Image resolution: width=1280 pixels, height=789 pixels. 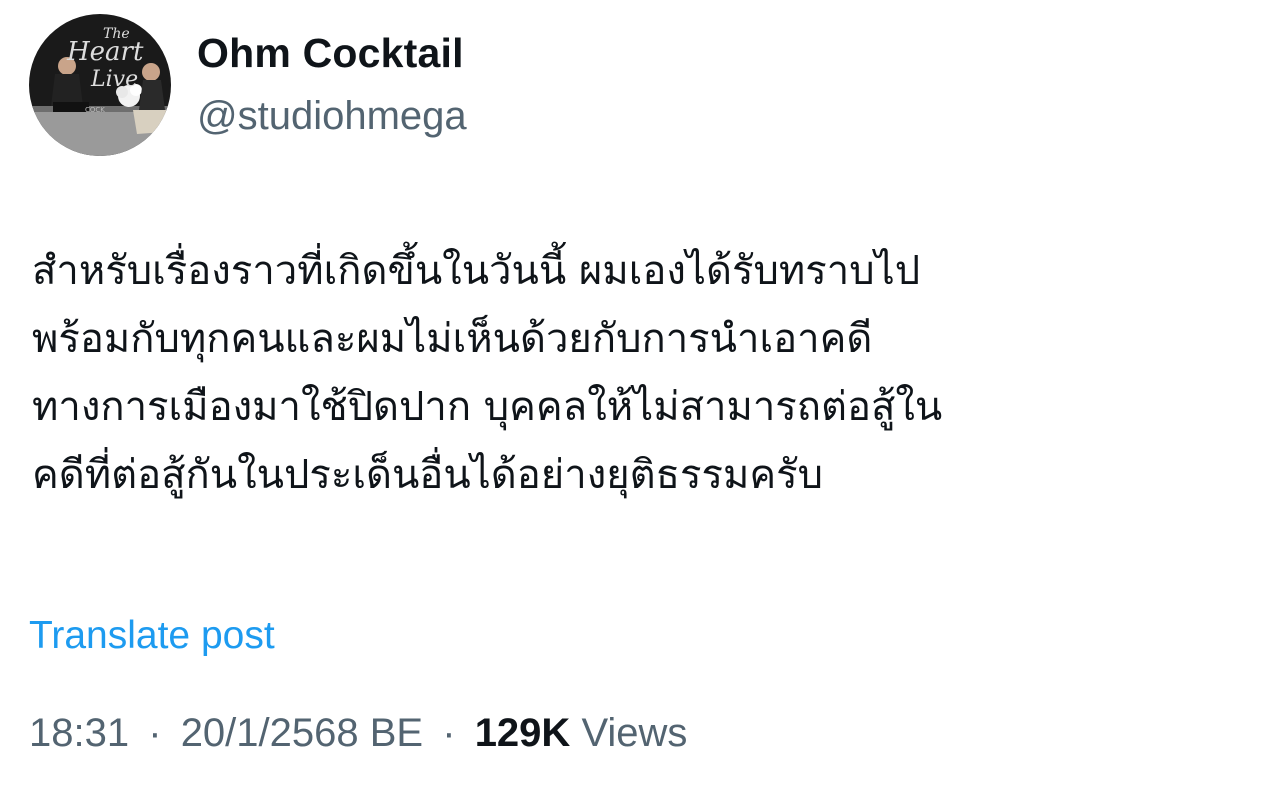 I want to click on views-count: 129K, so click(x=523, y=733).